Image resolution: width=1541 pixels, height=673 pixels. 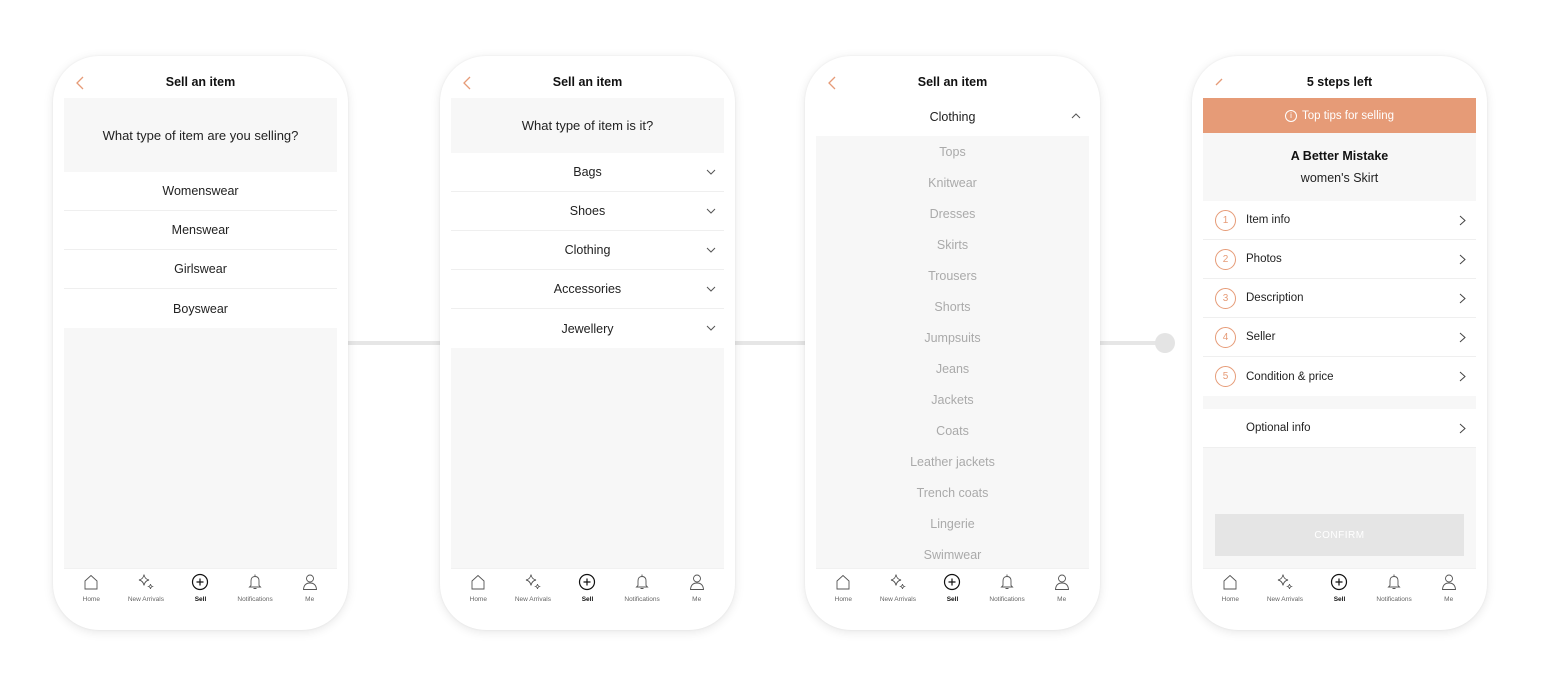 What do you see at coordinates (952, 523) in the screenshot?
I see `subcategory-item: Lingerie` at bounding box center [952, 523].